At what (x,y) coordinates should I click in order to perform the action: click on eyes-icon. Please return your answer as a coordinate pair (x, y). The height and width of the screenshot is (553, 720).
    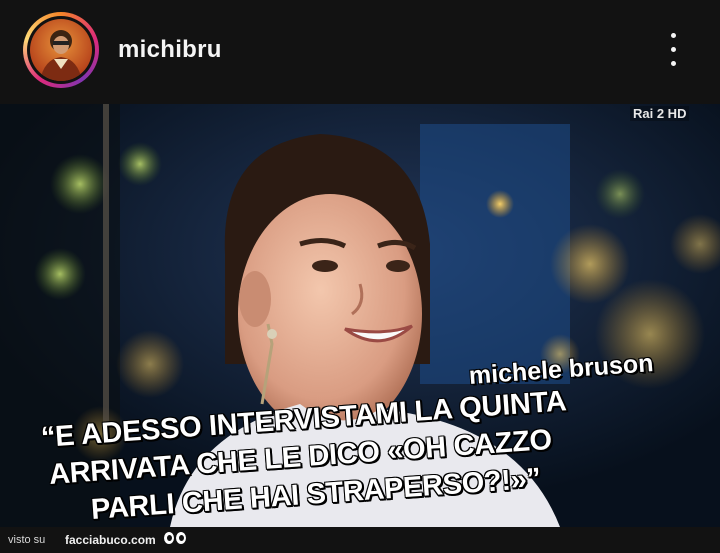
    Looking at the image, I should click on (176, 539).